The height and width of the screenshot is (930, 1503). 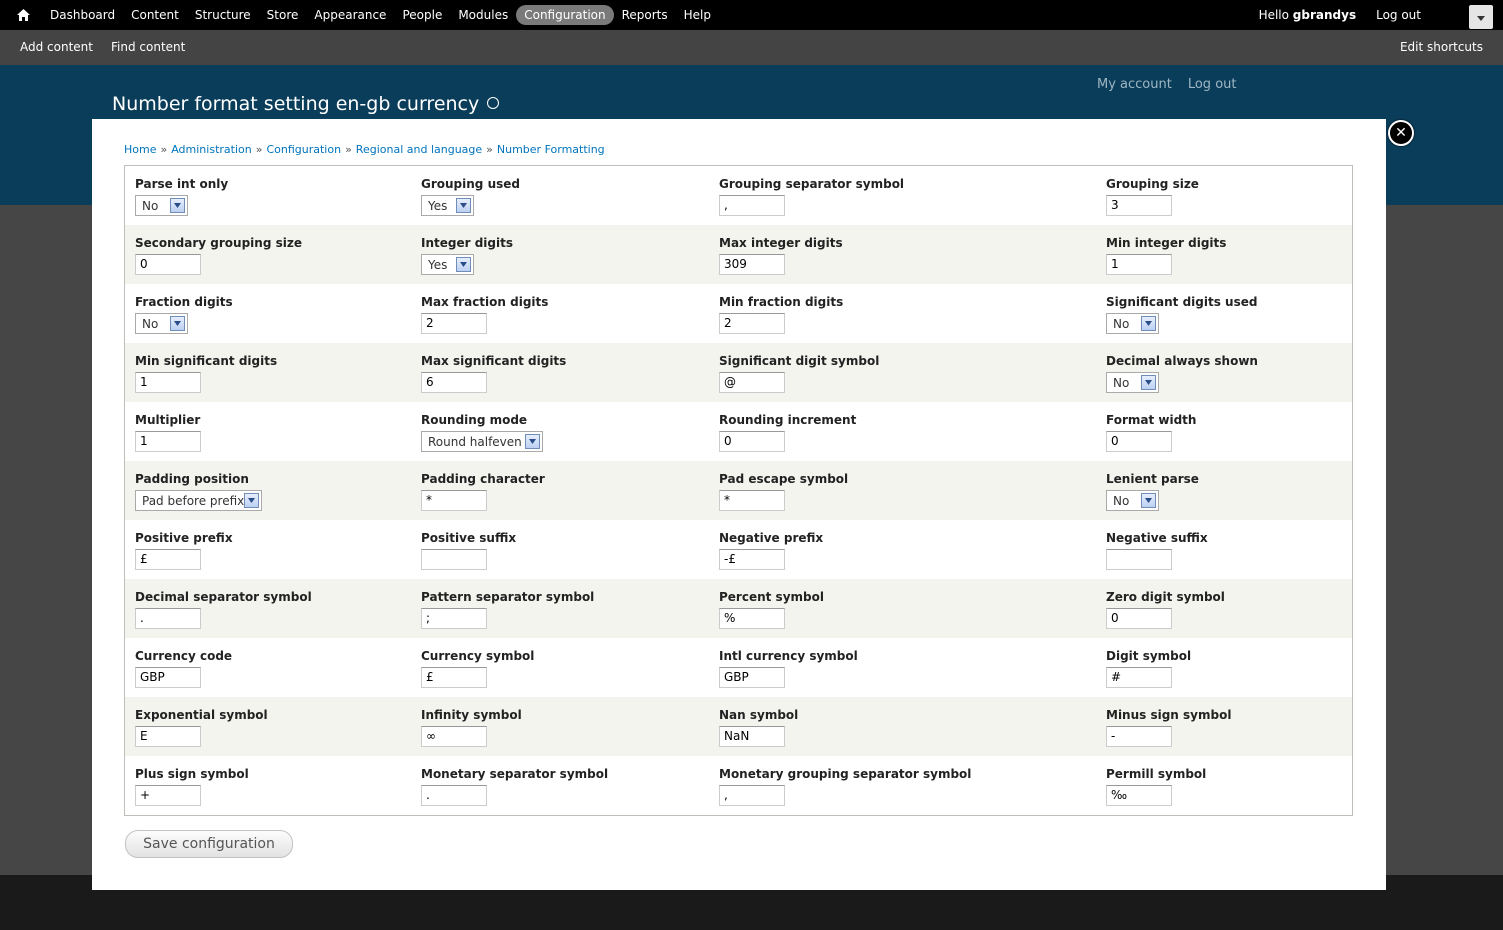 What do you see at coordinates (150, 323) in the screenshot?
I see `fraction-digits-select-value: No` at bounding box center [150, 323].